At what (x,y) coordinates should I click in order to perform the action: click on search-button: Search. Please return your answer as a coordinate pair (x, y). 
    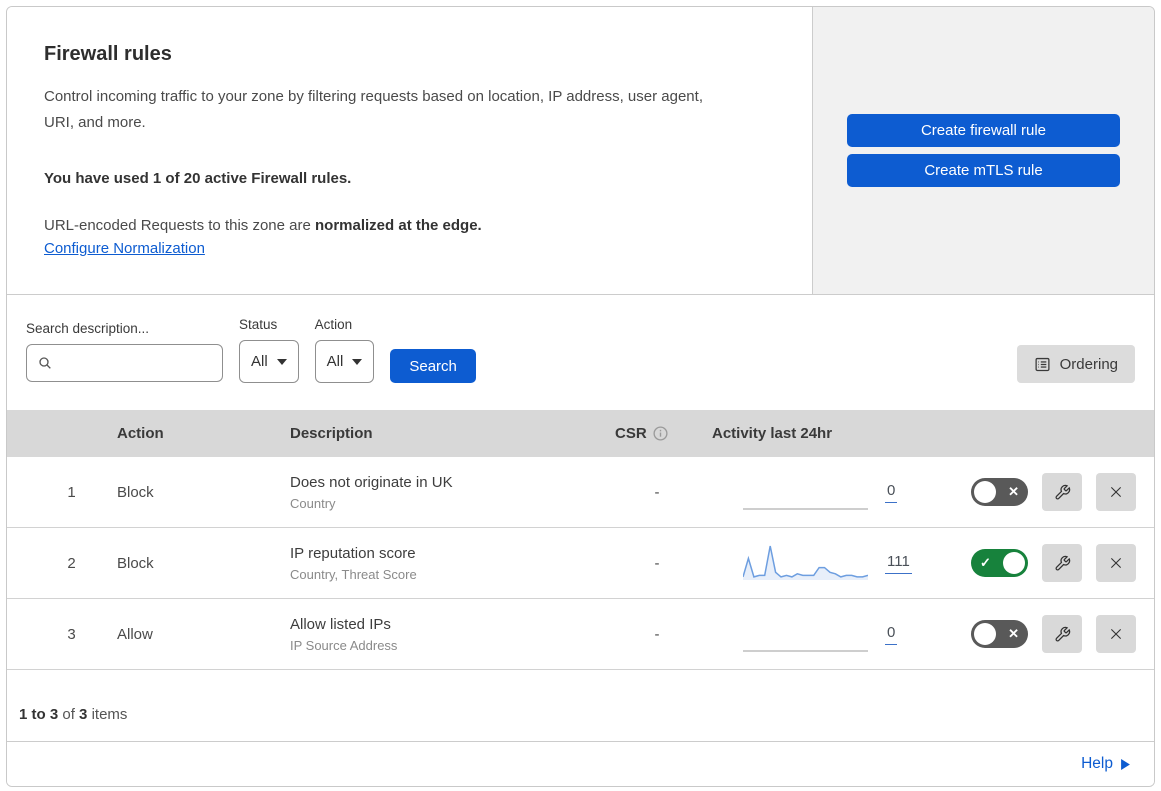
    Looking at the image, I should click on (433, 366).